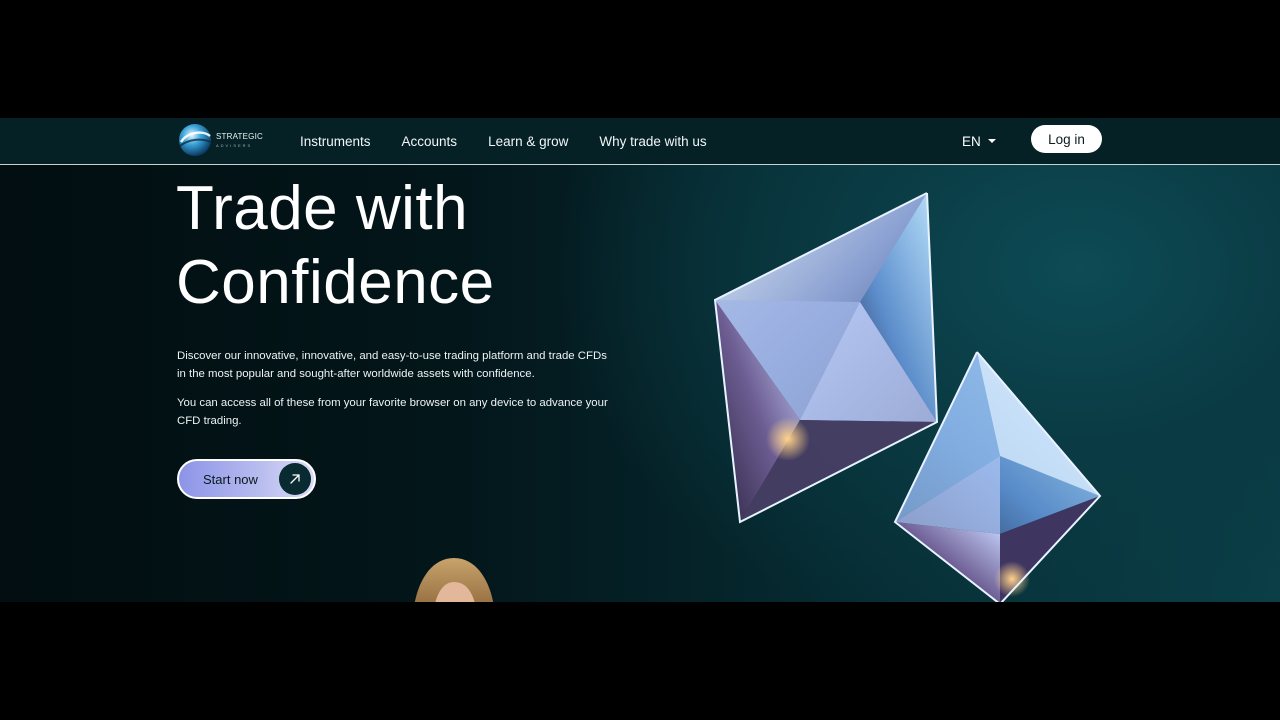 The width and height of the screenshot is (1280, 720). Describe the element at coordinates (195, 140) in the screenshot. I see `globe-swirl-logo-icon` at that location.